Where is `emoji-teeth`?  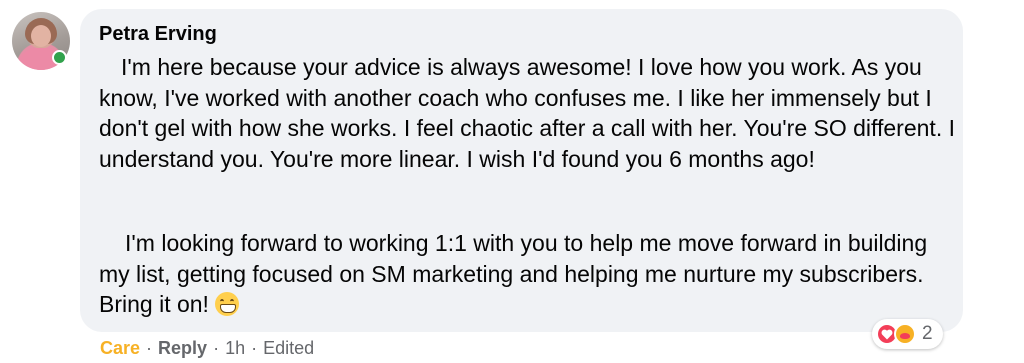
emoji-teeth is located at coordinates (227, 308).